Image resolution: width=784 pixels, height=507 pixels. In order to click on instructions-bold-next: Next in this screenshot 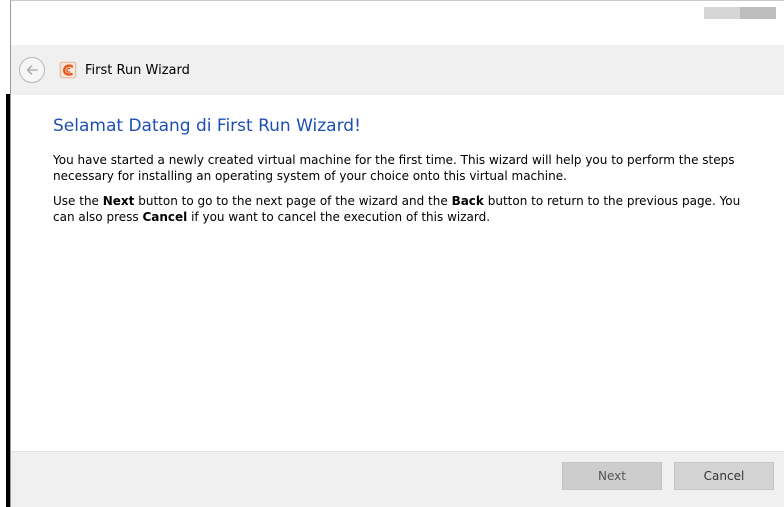, I will do `click(118, 201)`.